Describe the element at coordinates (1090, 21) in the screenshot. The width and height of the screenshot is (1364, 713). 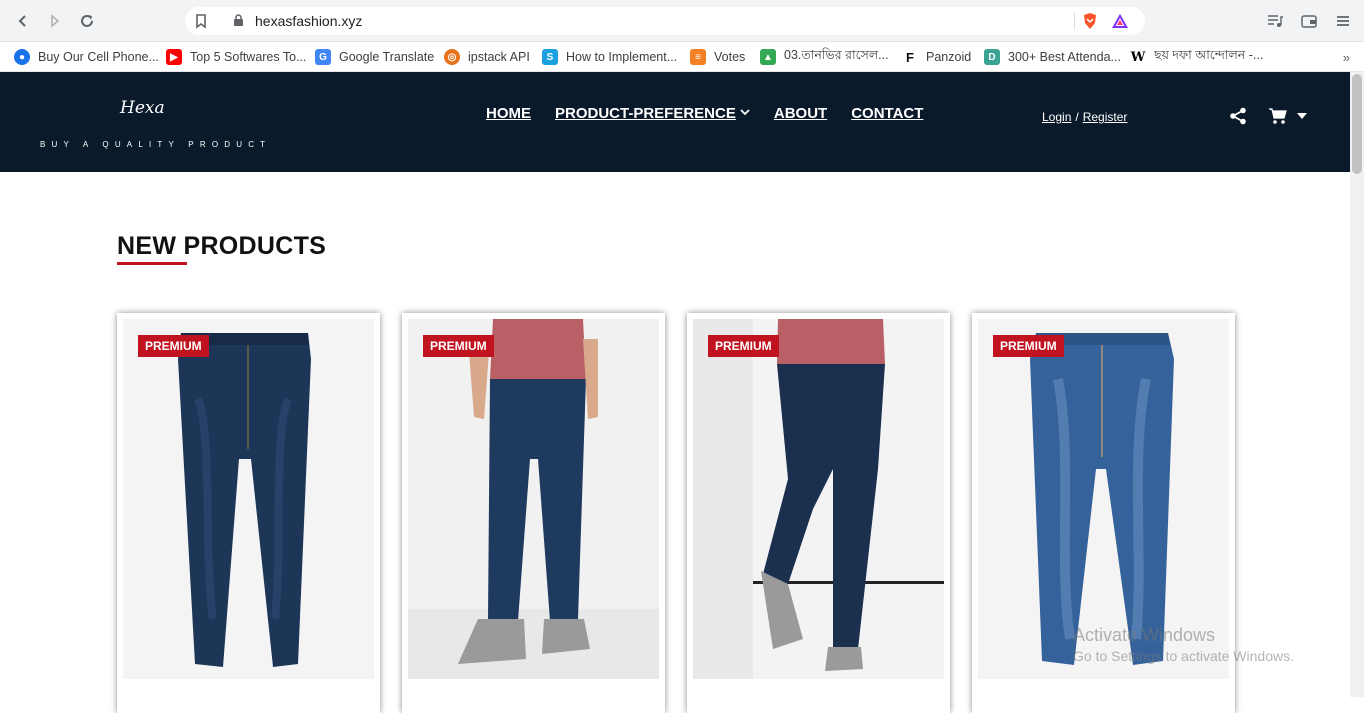
I see `brave-shield-icon` at that location.